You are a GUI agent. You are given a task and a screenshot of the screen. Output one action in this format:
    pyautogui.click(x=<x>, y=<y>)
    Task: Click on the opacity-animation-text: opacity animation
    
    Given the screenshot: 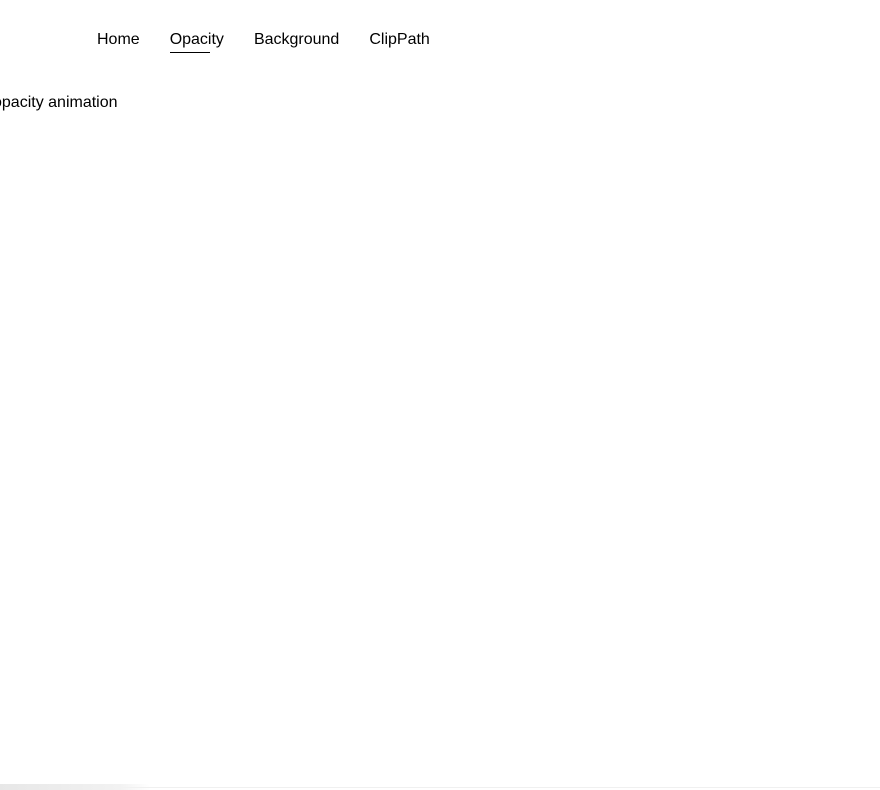 What is the action you would take?
    pyautogui.click(x=59, y=102)
    